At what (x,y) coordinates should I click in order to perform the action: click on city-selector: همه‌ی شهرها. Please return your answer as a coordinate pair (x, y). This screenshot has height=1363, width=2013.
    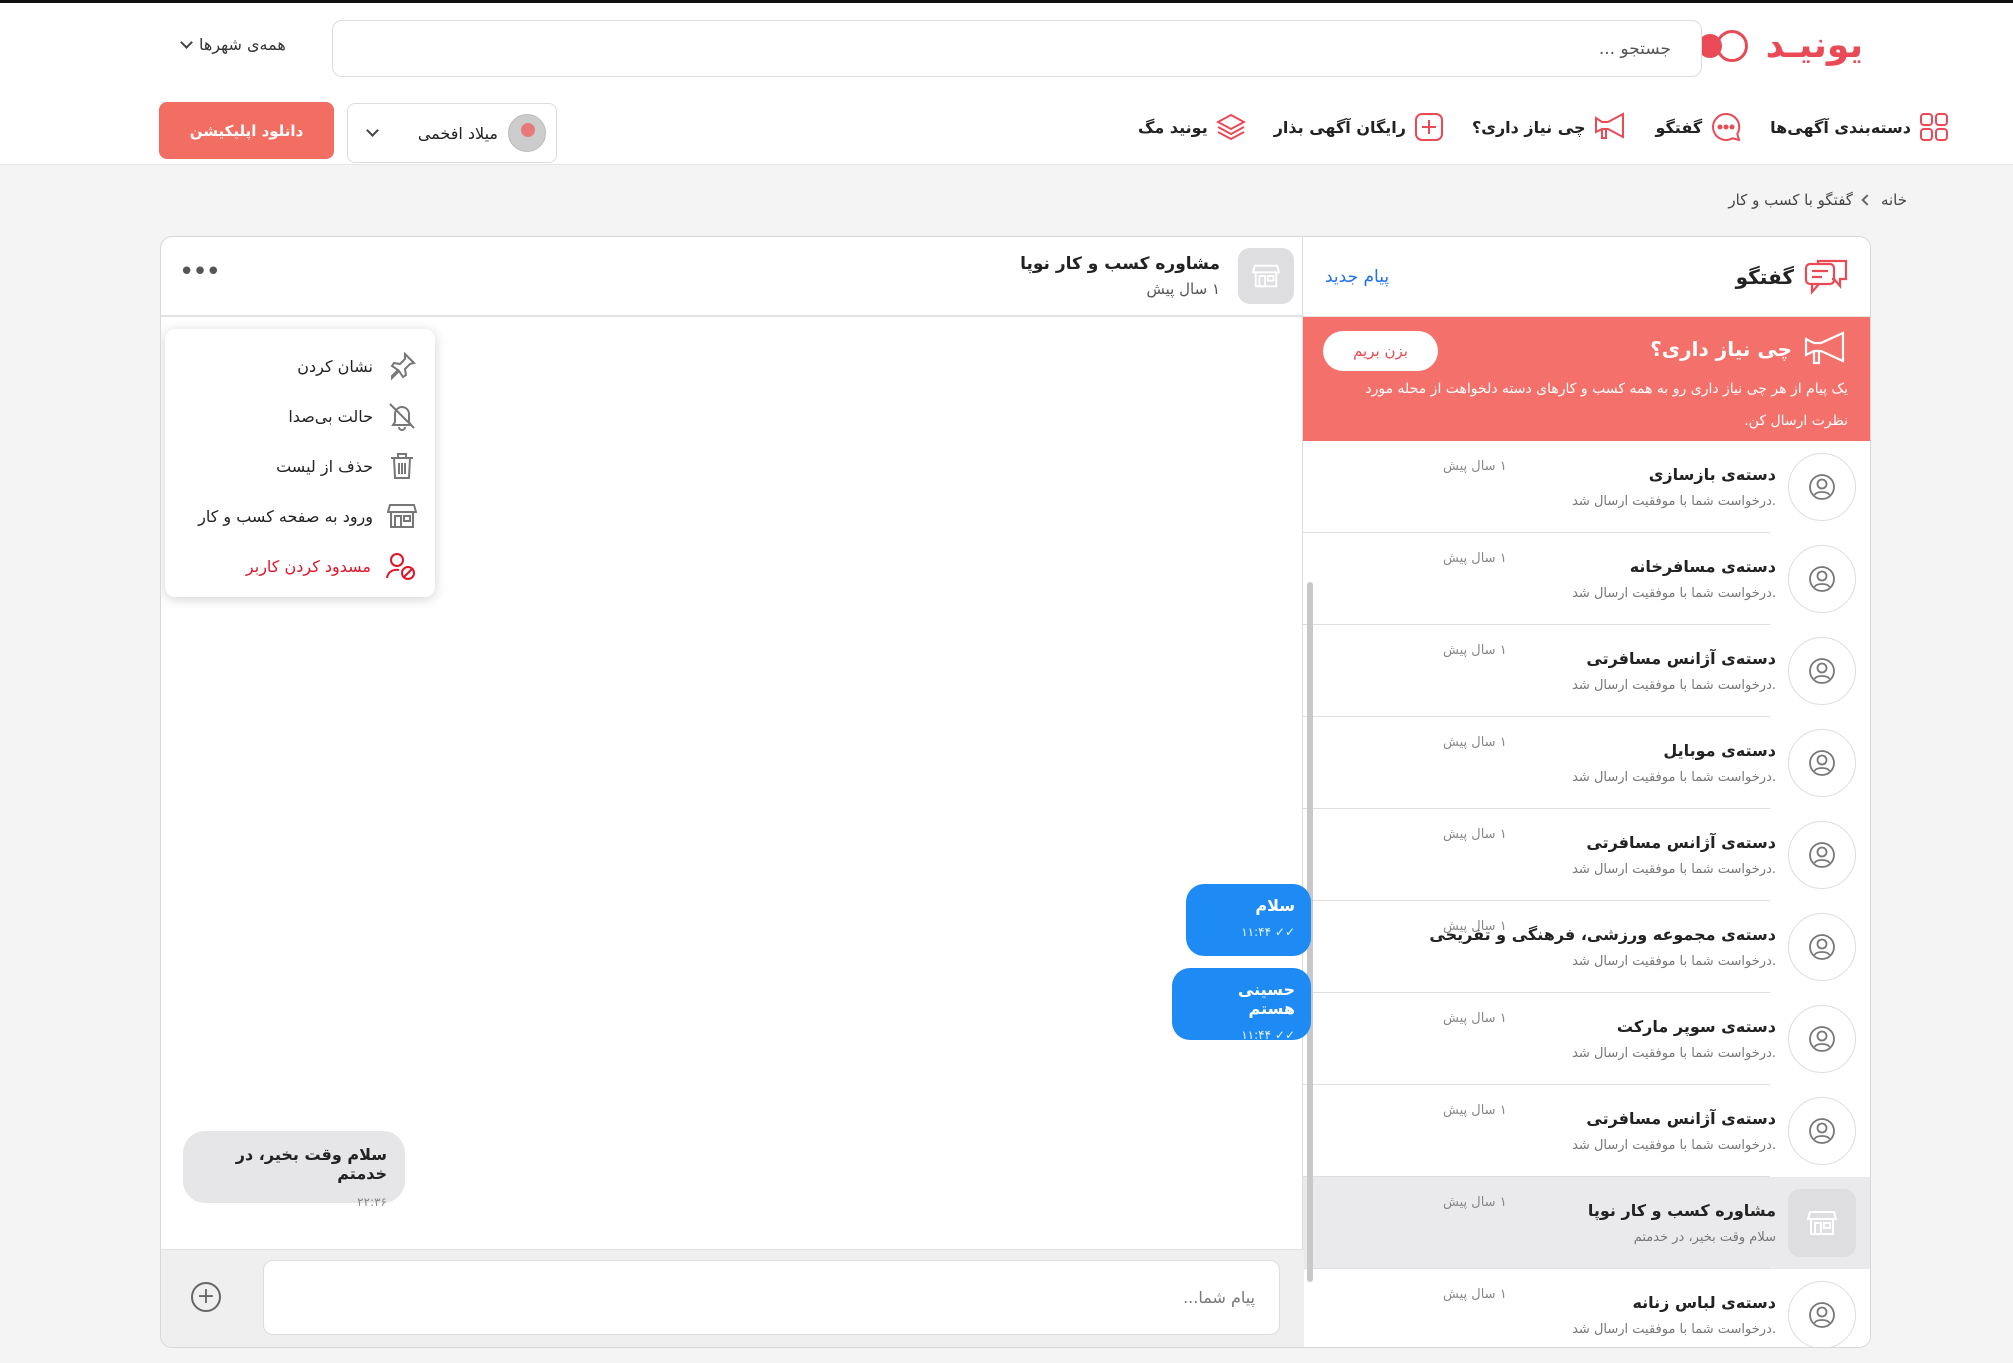
    Looking at the image, I should click on (233, 44).